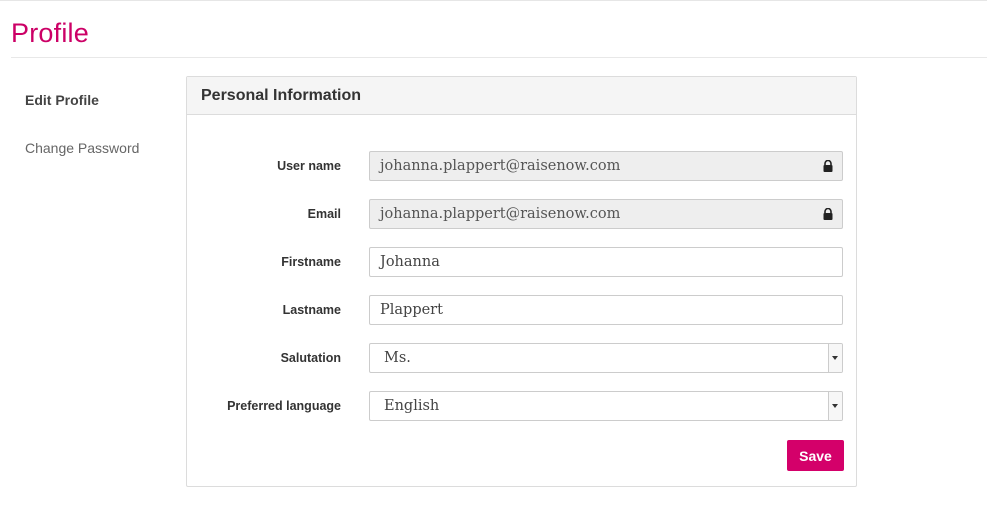 Image resolution: width=987 pixels, height=531 pixels. Describe the element at coordinates (100, 100) in the screenshot. I see `sidebar-item-edit-profile: Edit Profile` at that location.